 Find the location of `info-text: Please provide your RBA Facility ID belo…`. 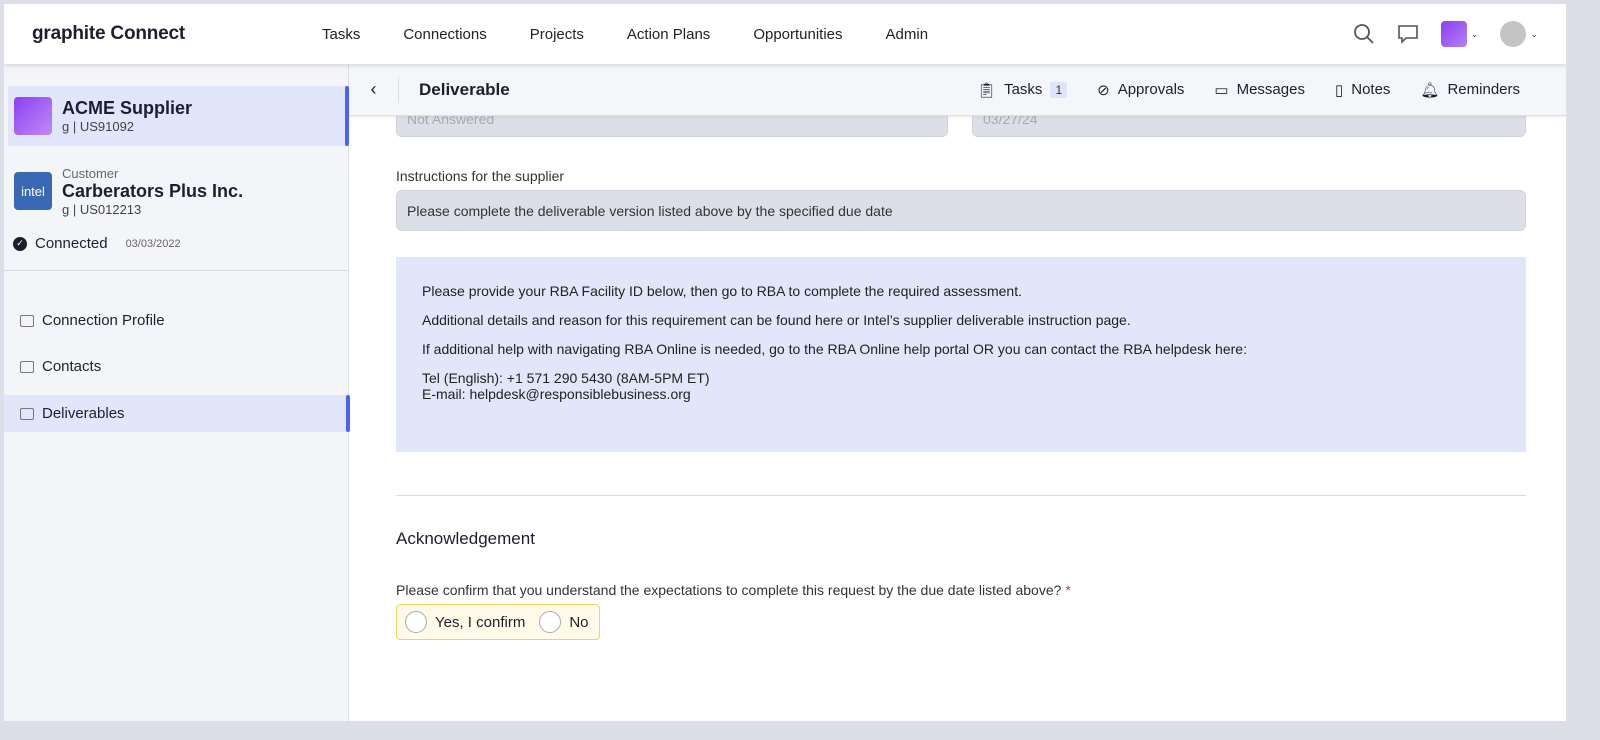

info-text: Please provide your RBA Facility ID belo… is located at coordinates (722, 291).